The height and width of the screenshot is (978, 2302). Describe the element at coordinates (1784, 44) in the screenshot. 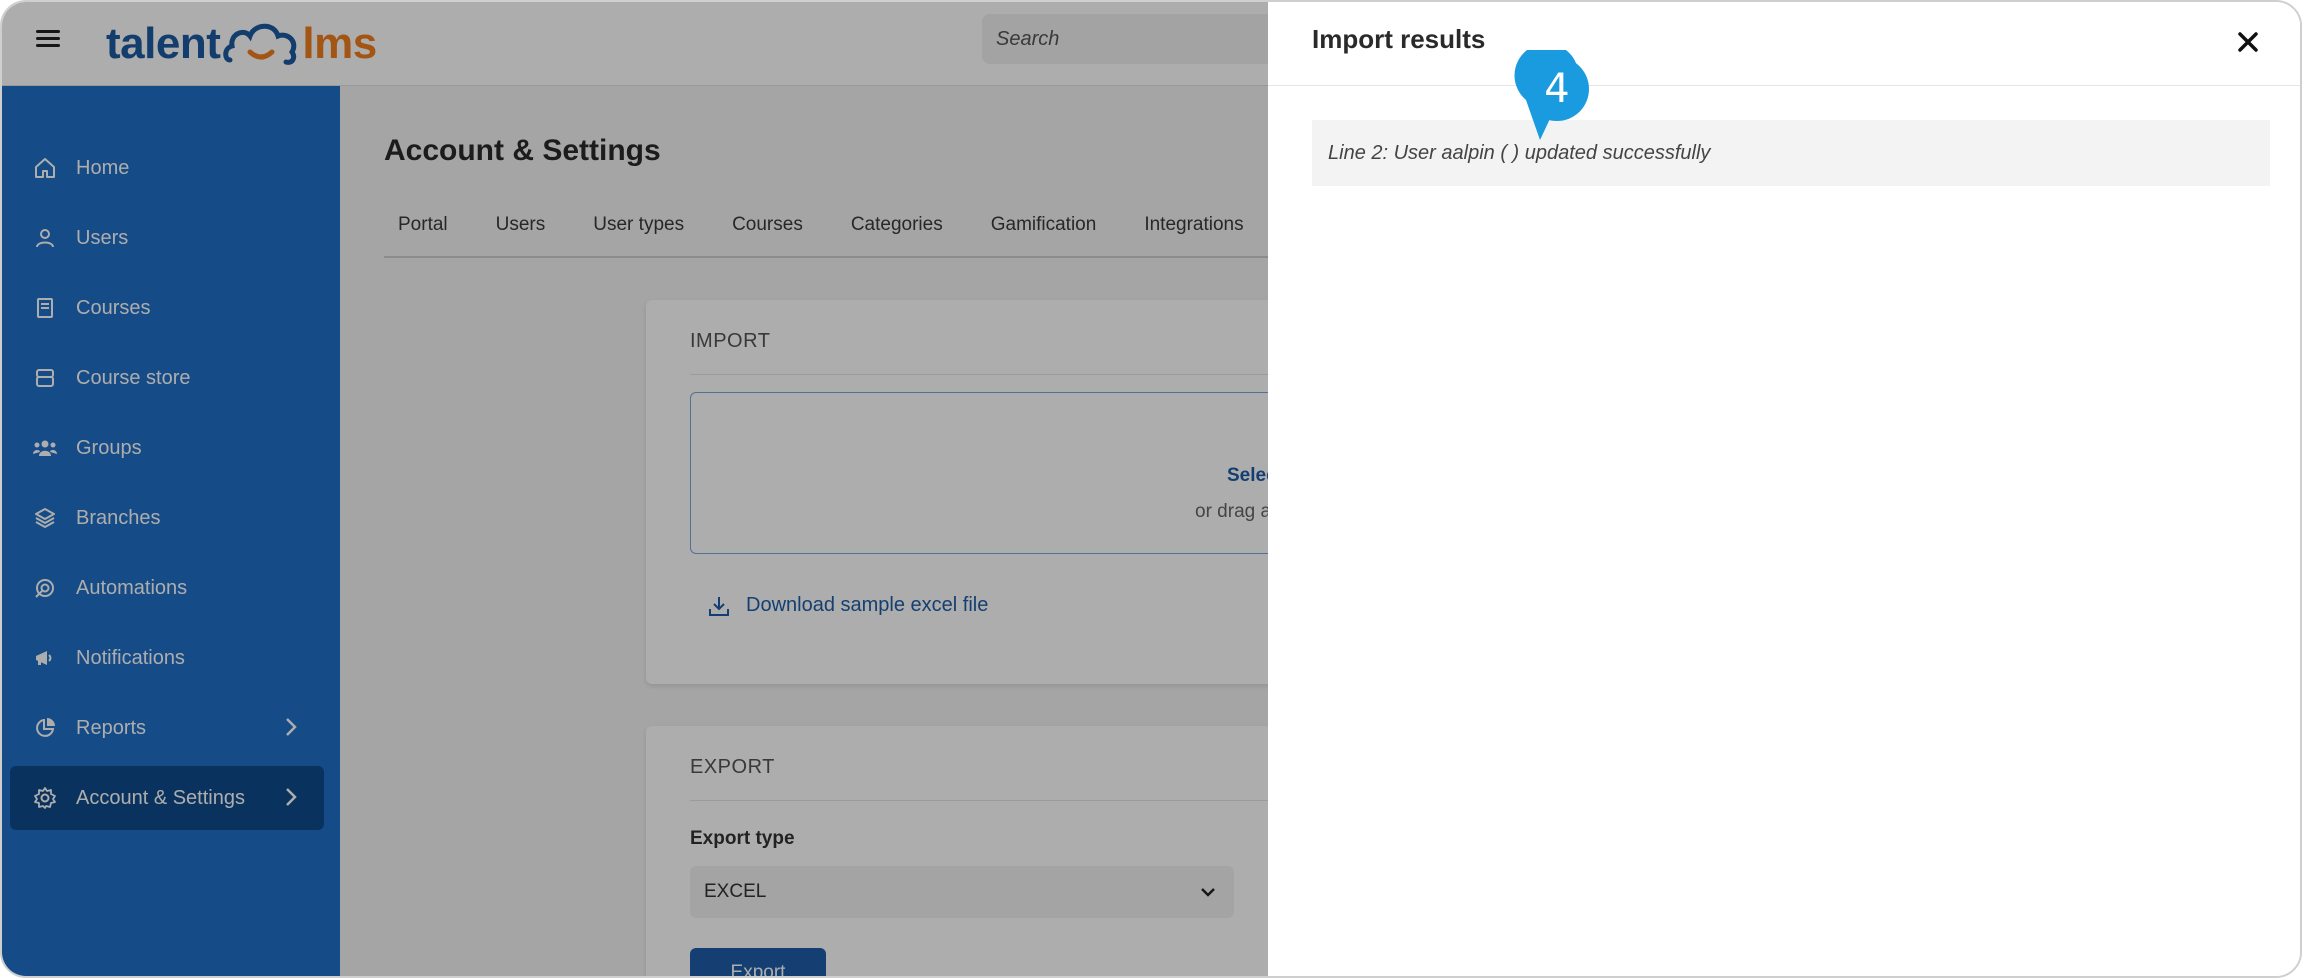

I see `drawer-header: Import results` at that location.